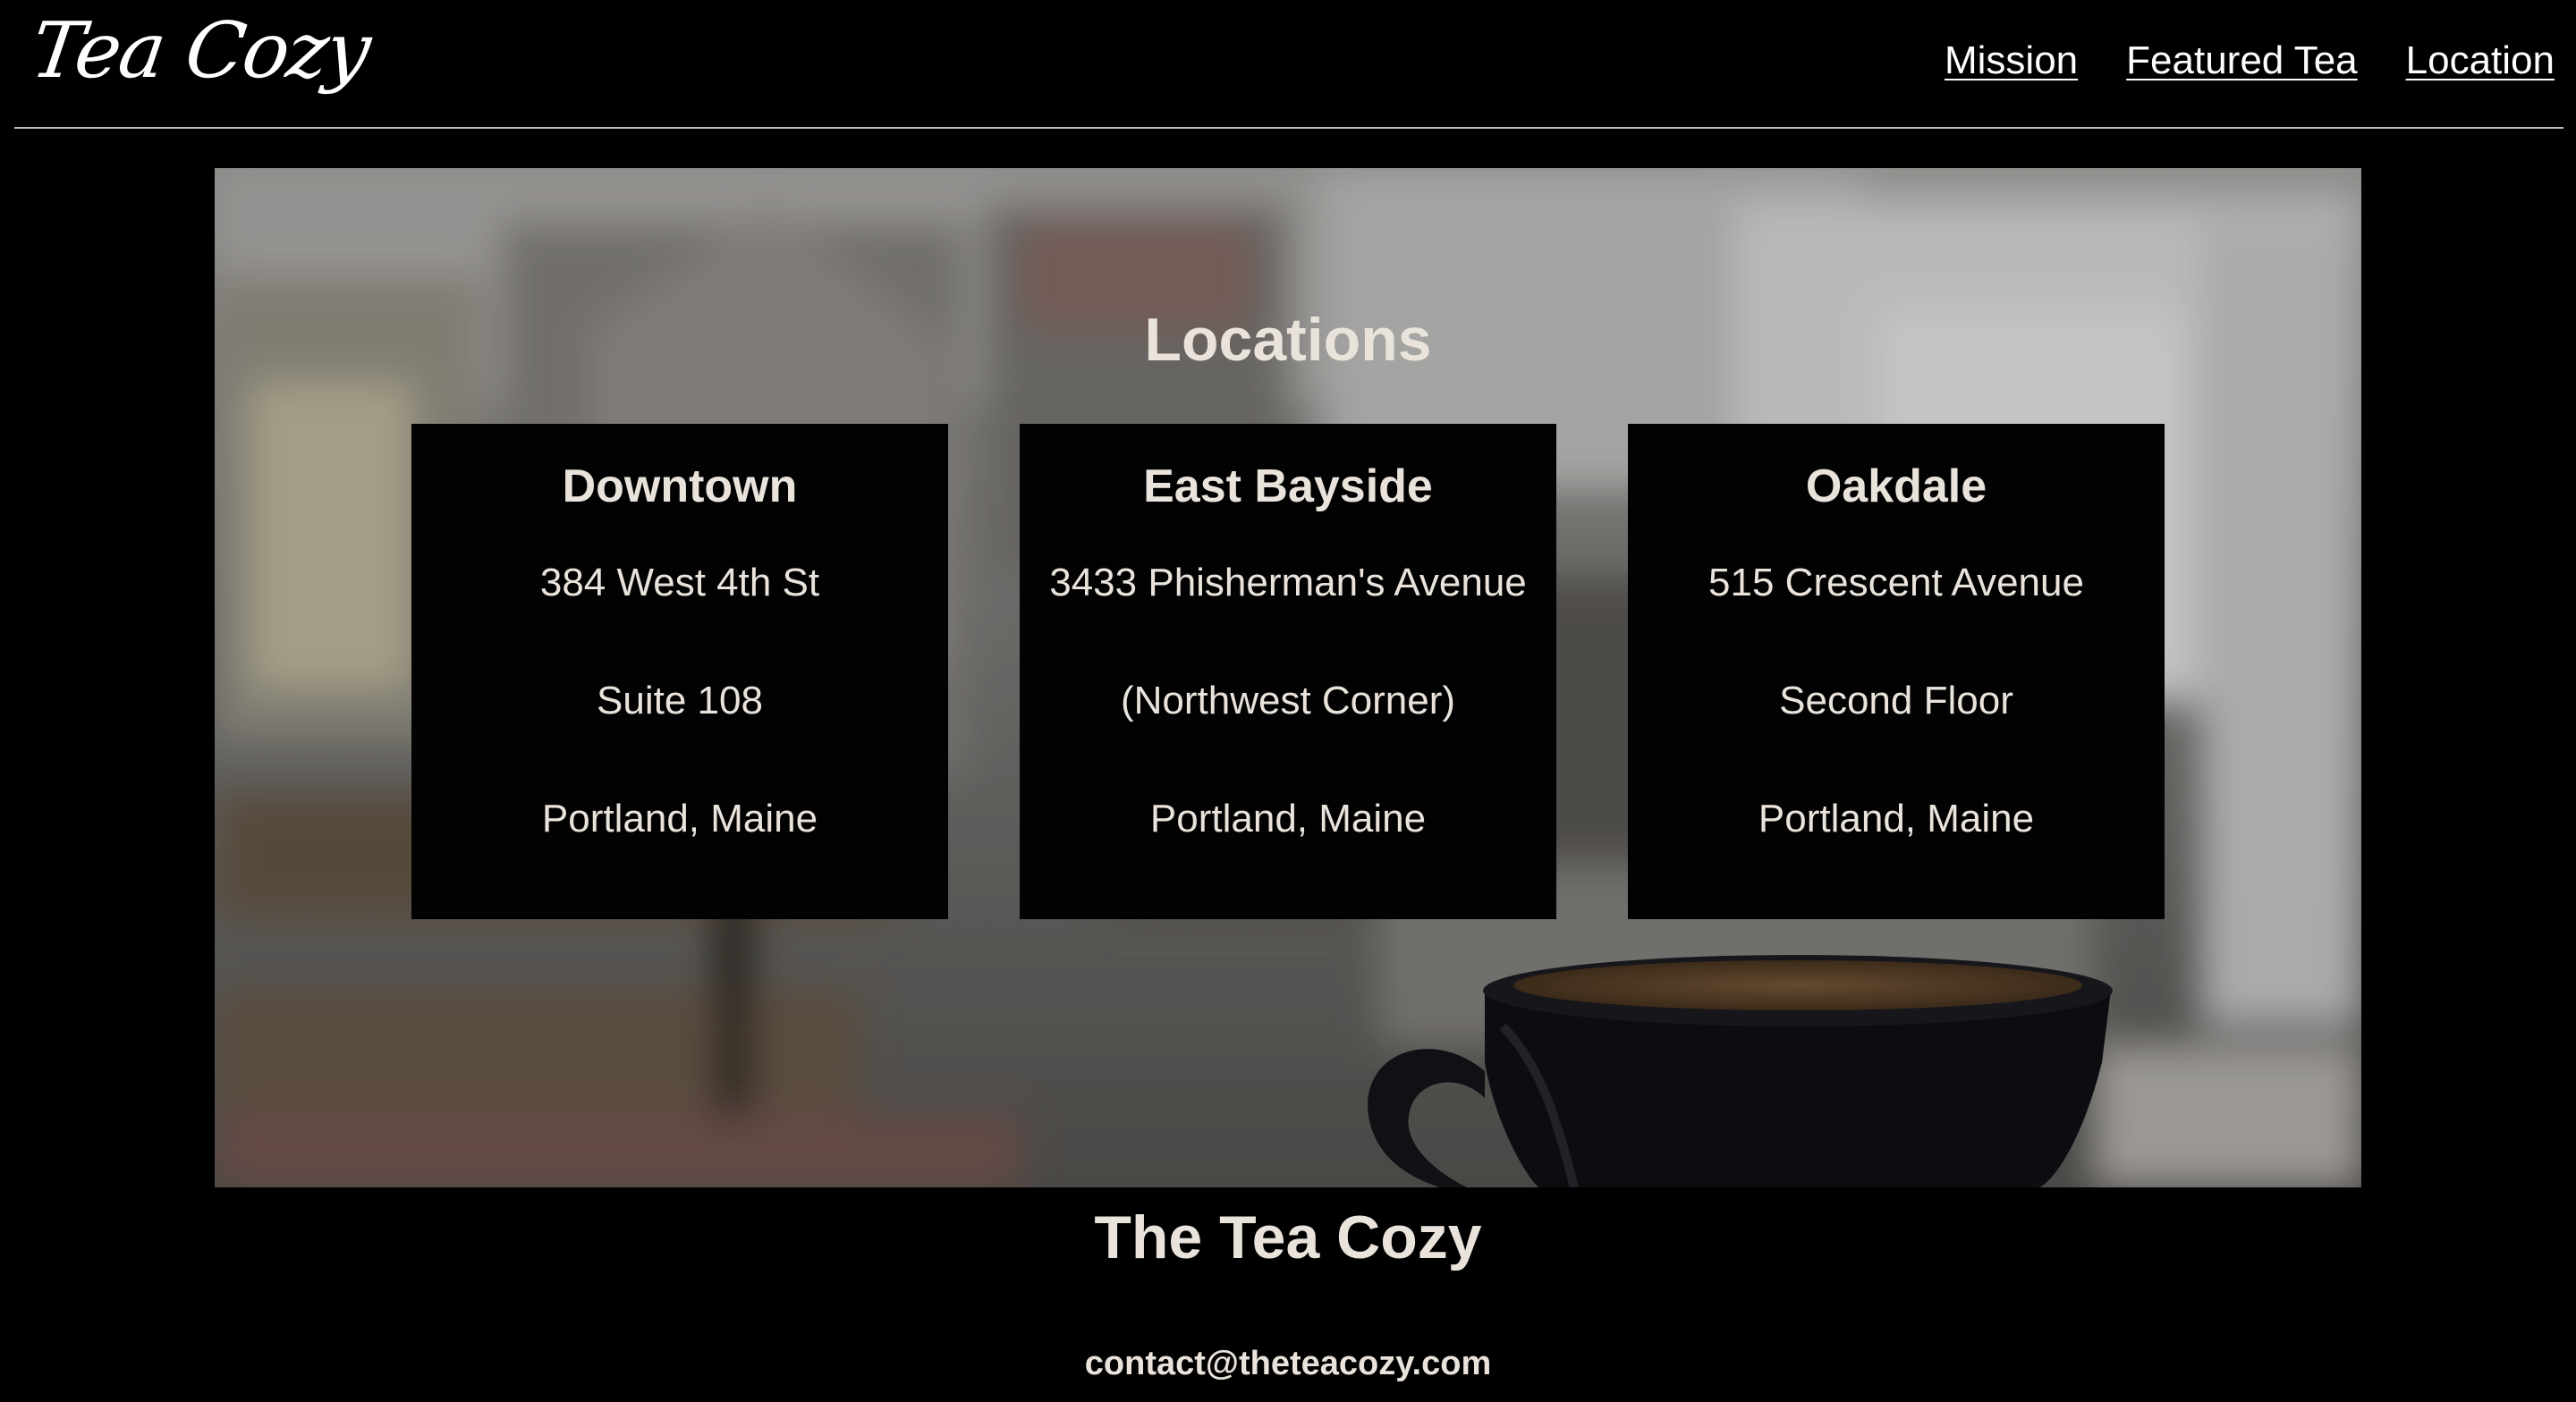 This screenshot has height=1402, width=2576. What do you see at coordinates (1288, 340) in the screenshot?
I see `locations-heading: Locations` at bounding box center [1288, 340].